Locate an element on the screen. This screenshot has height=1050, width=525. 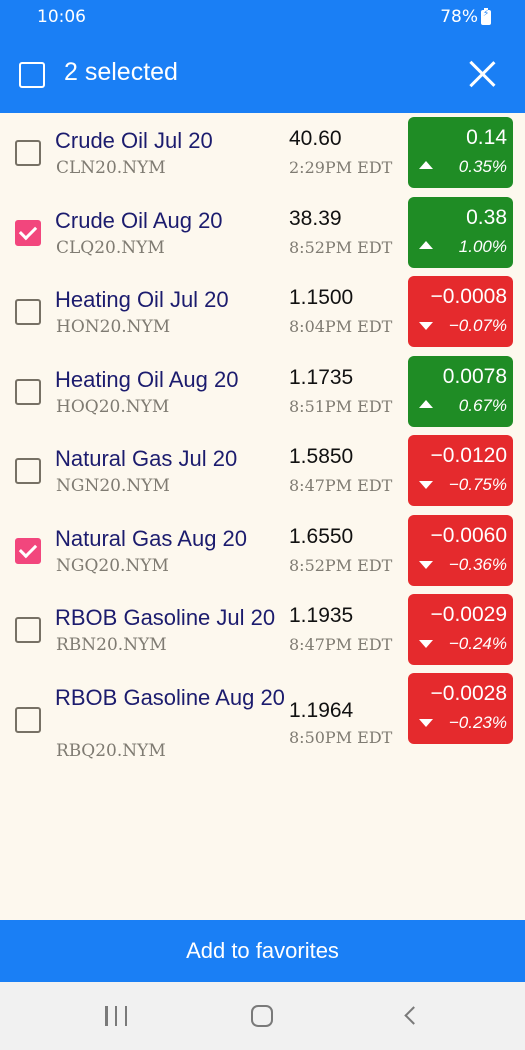
change-badge: −0.0029 −0.24% is located at coordinates (460, 629).